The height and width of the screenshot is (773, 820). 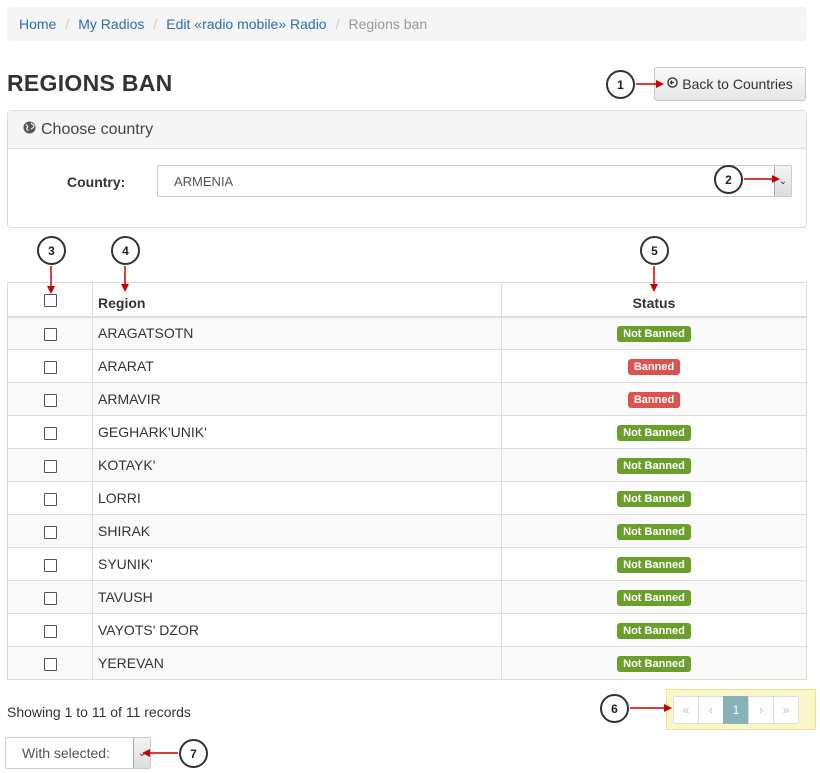 I want to click on with-selected-value: With selected:, so click(x=66, y=753).